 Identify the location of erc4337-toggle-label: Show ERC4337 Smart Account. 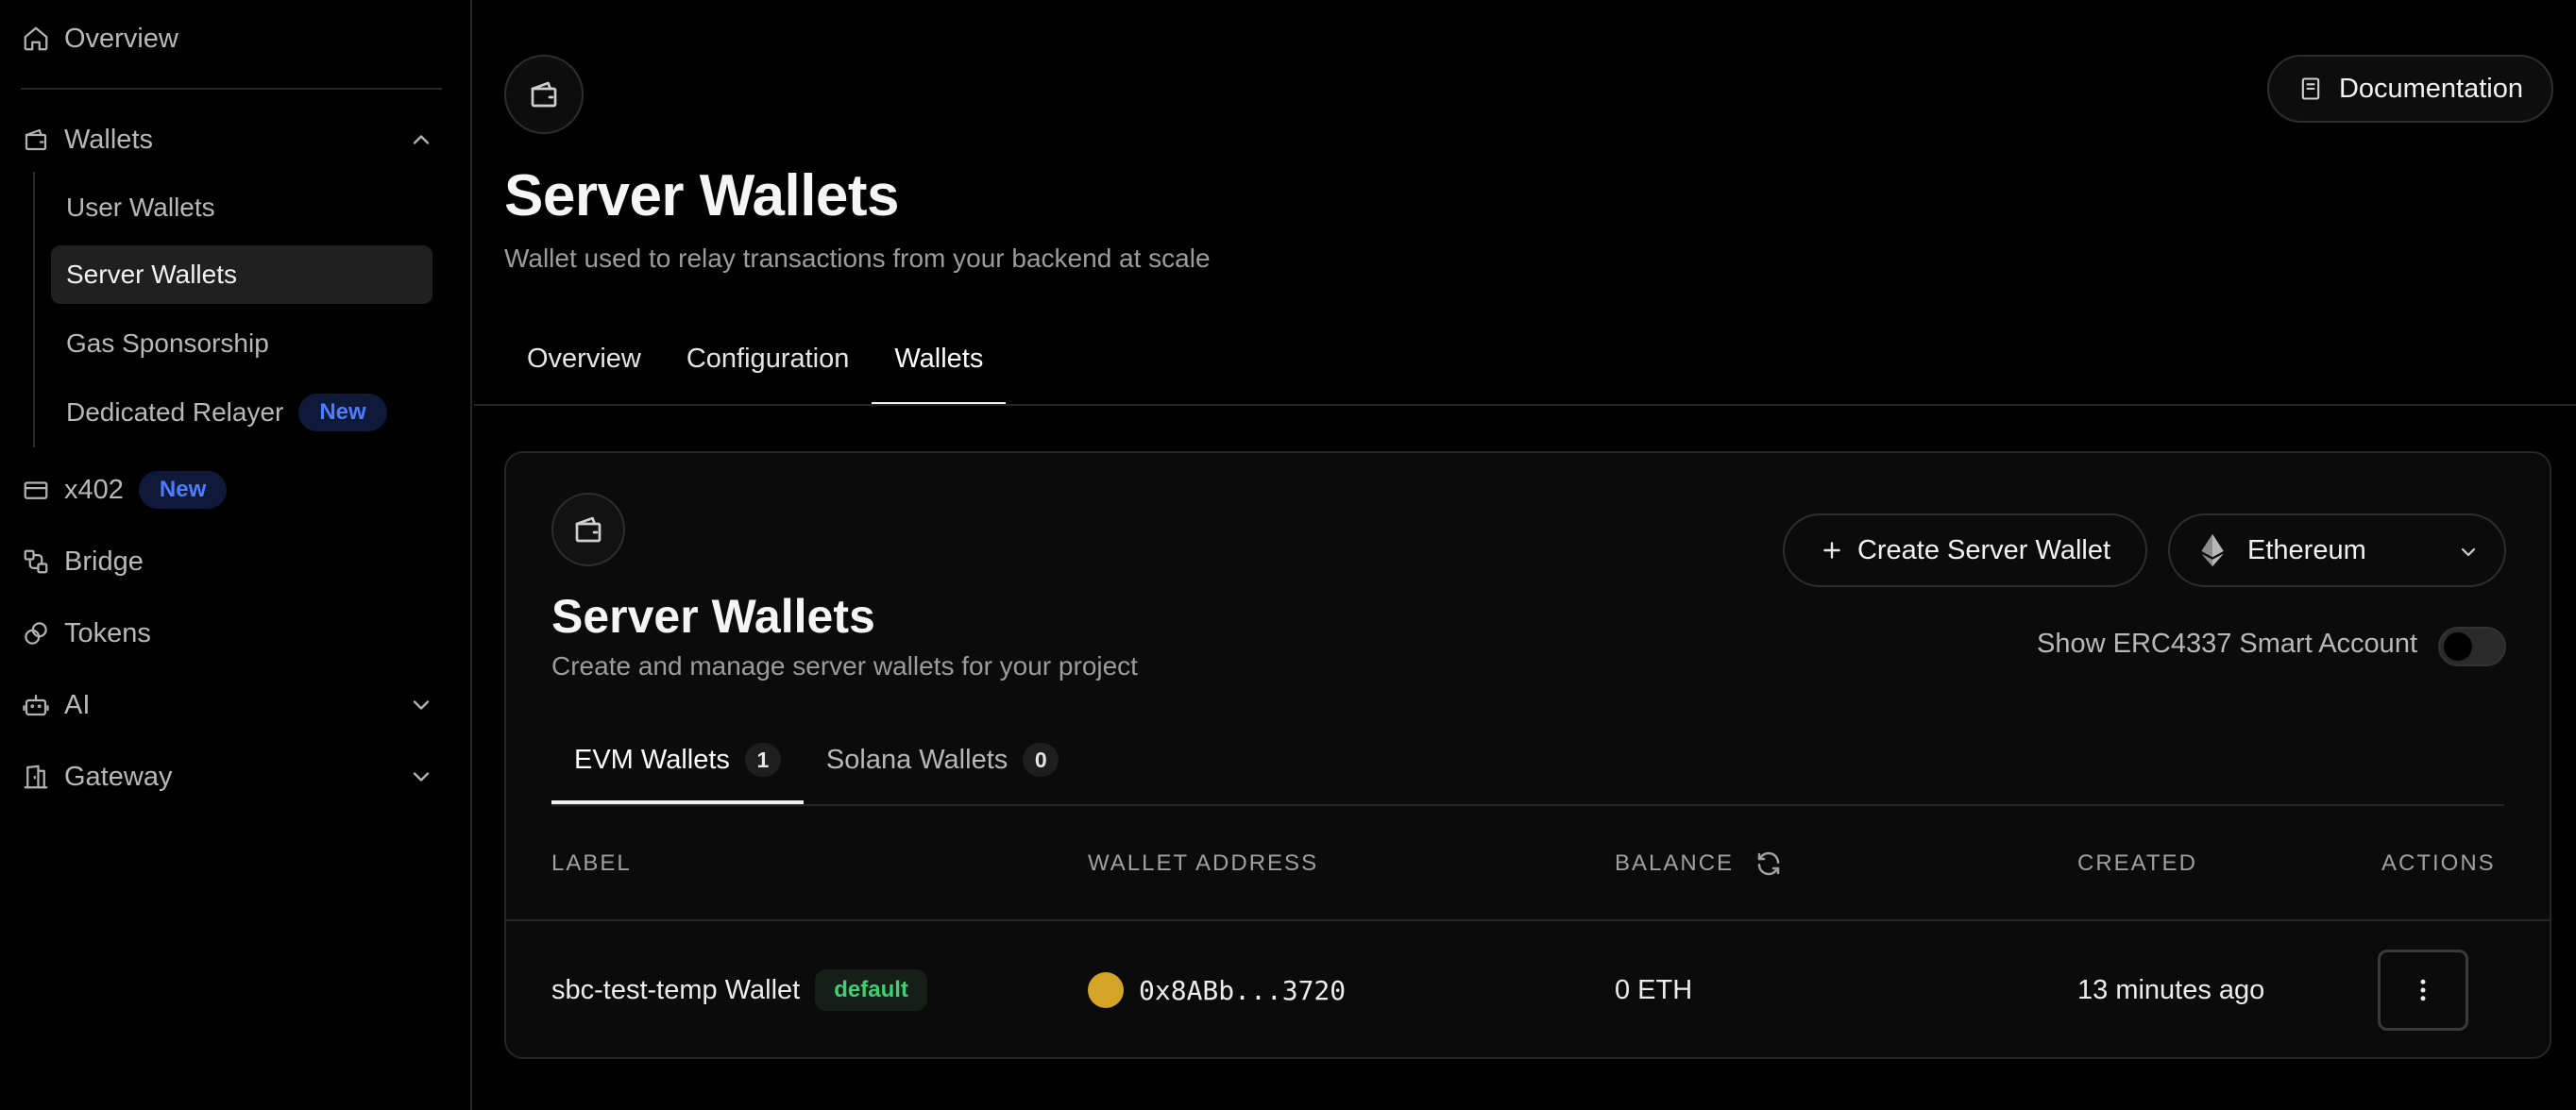
(2227, 644).